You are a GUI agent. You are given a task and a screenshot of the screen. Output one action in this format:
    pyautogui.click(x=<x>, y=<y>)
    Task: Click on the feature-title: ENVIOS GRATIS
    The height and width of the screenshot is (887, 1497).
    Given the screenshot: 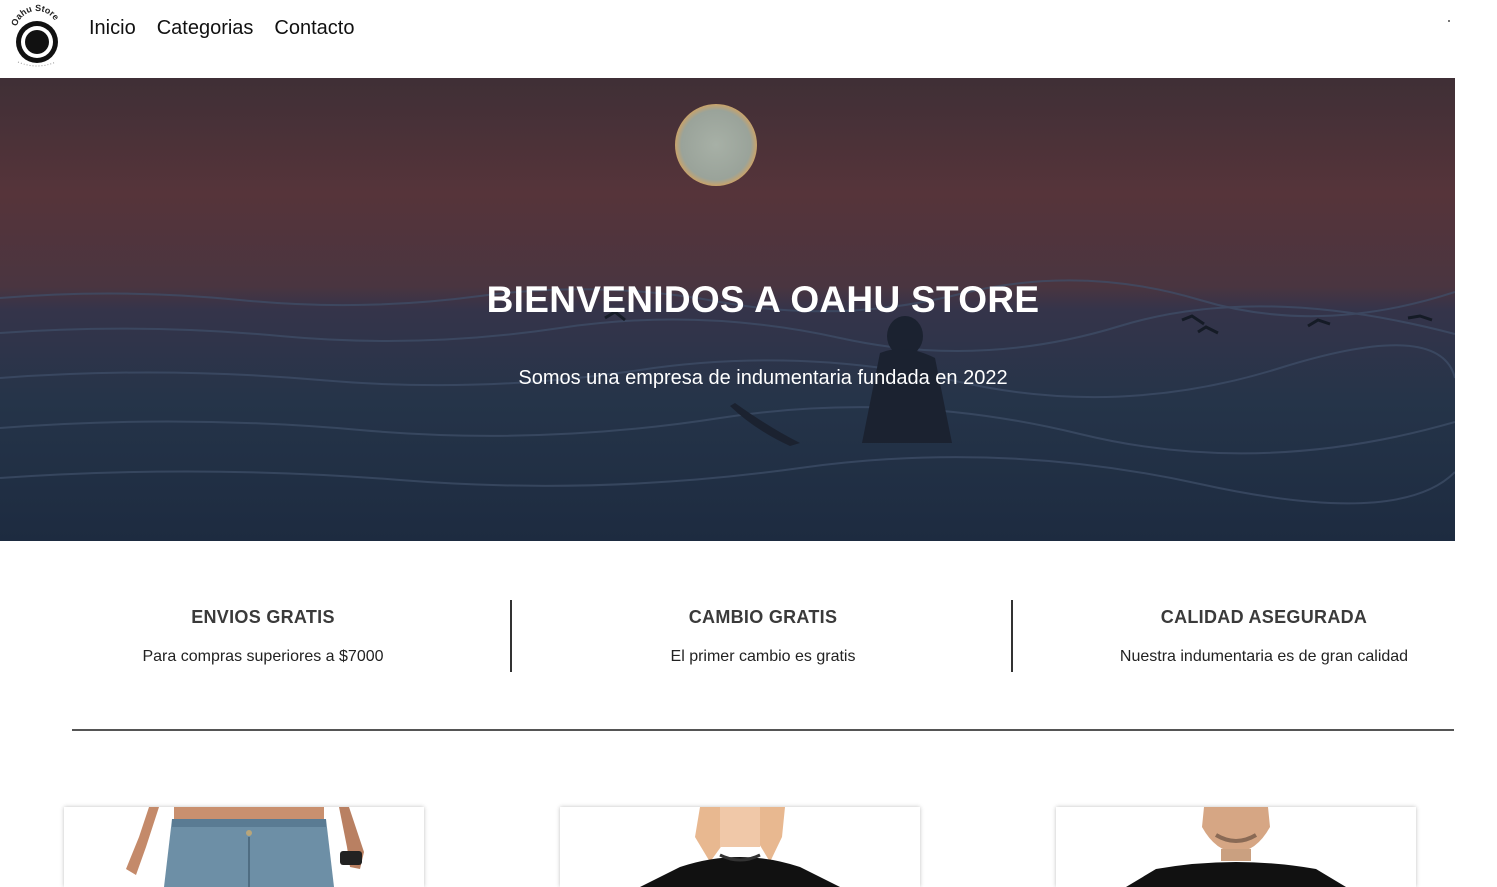 What is the action you would take?
    pyautogui.click(x=263, y=617)
    